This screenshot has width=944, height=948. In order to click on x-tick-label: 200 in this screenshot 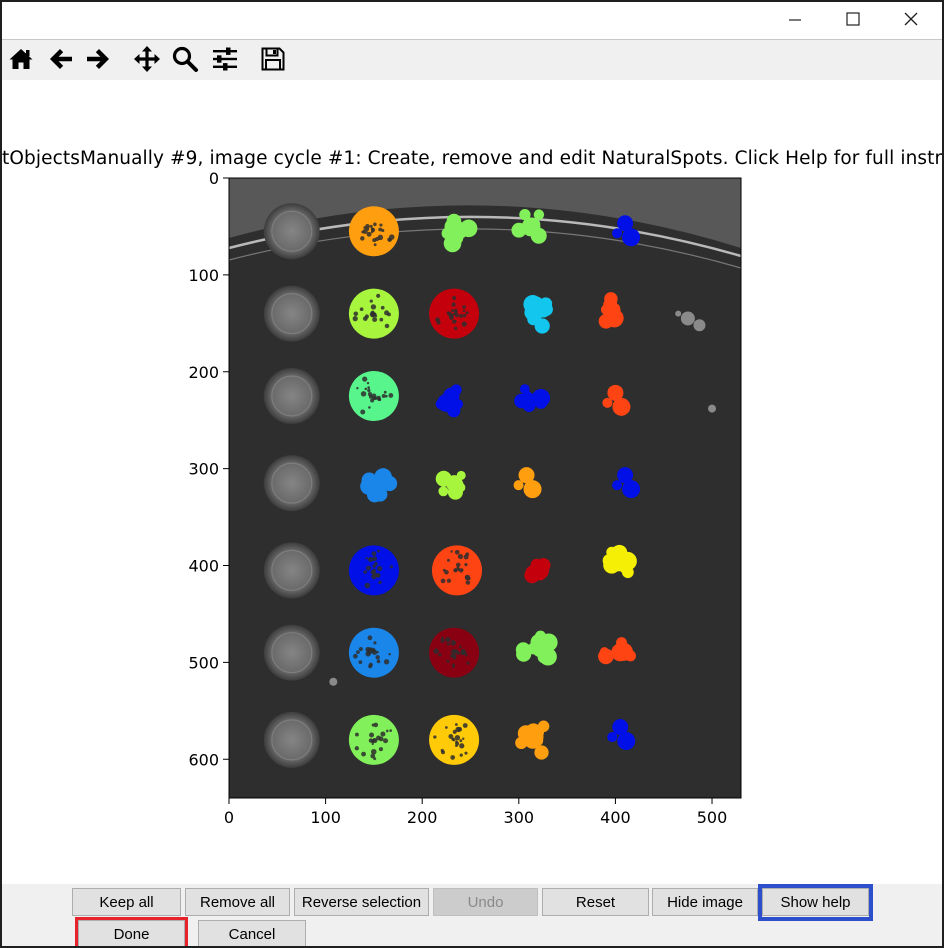, I will do `click(422, 817)`.